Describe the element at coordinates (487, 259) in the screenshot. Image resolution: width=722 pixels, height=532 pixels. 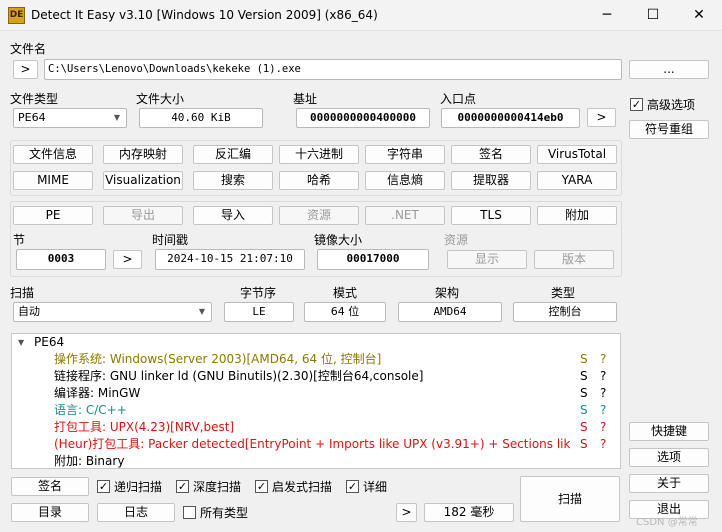
I see `show-resources-button: 显示` at that location.